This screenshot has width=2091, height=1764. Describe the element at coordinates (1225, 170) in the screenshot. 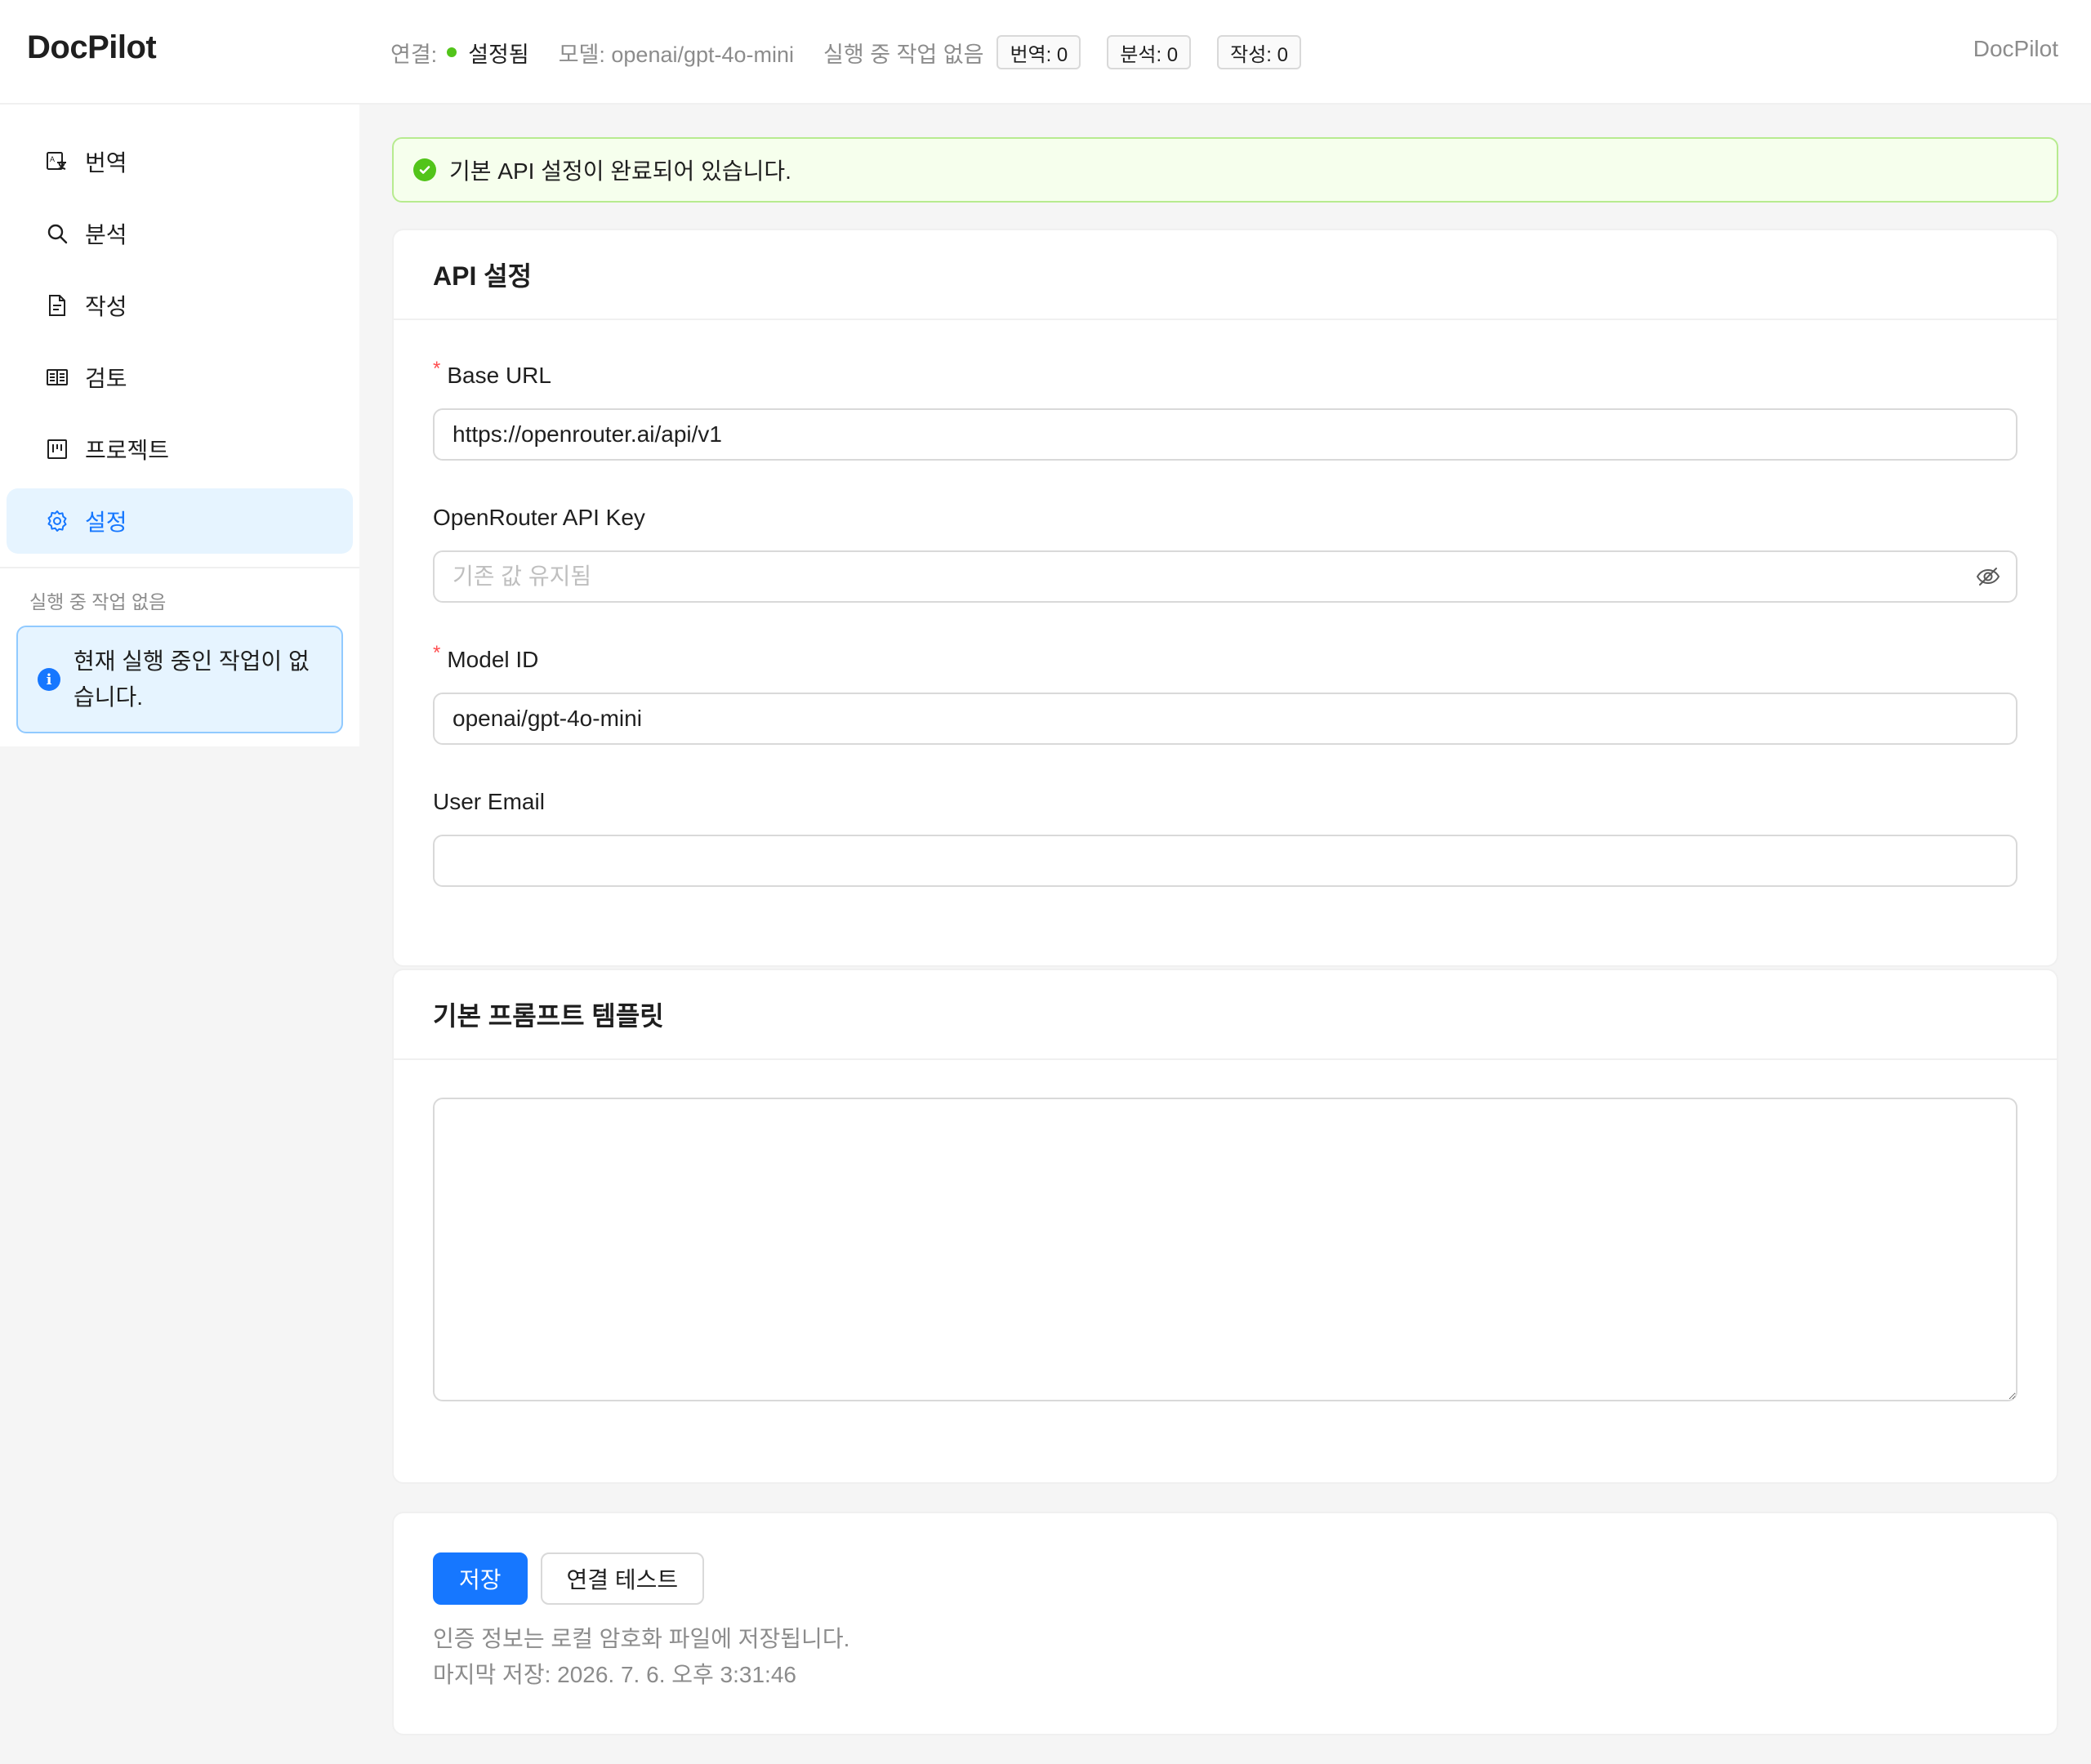

I see `success-alert: 기본 API 설정이 완료되어 있습니다.` at that location.